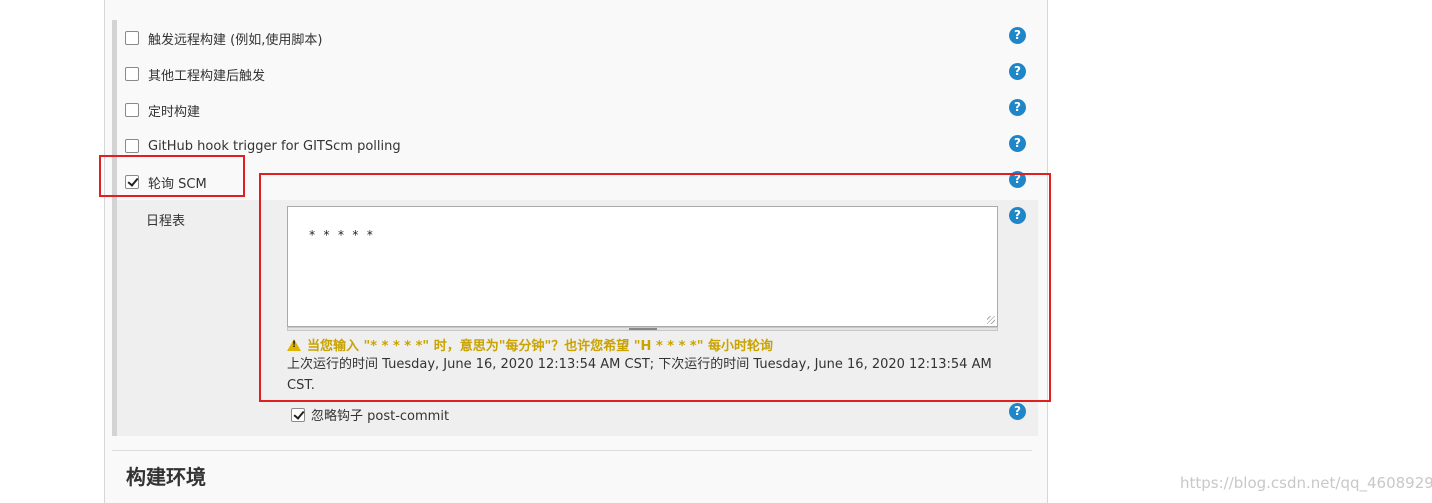 The image size is (1432, 503). I want to click on ignore-post-commit-row: 忽略钩子 post-commit, so click(370, 414).